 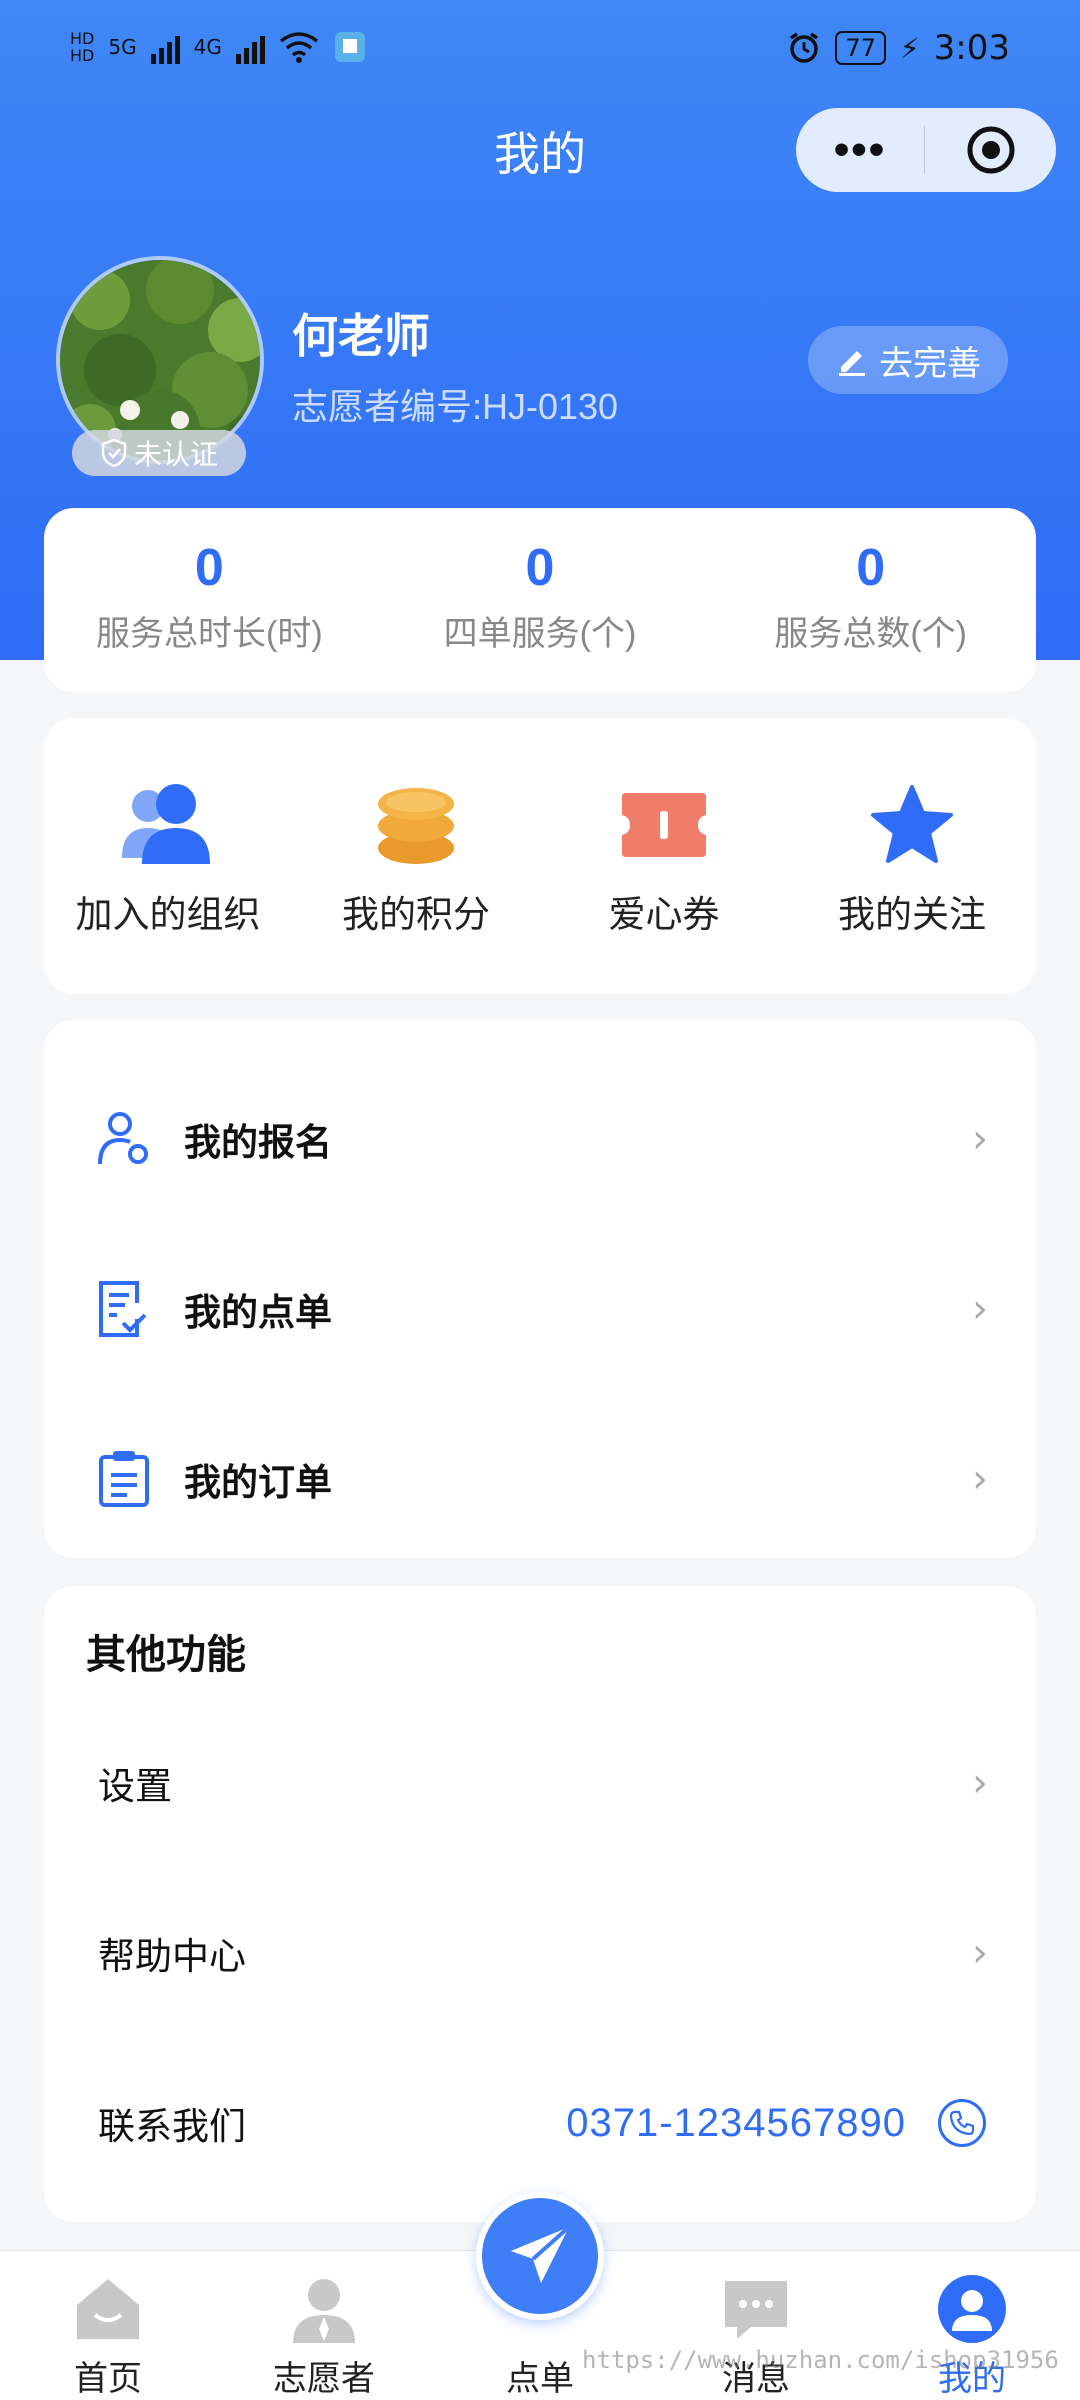 I want to click on tab-label: 志愿者, so click(x=324, y=2379).